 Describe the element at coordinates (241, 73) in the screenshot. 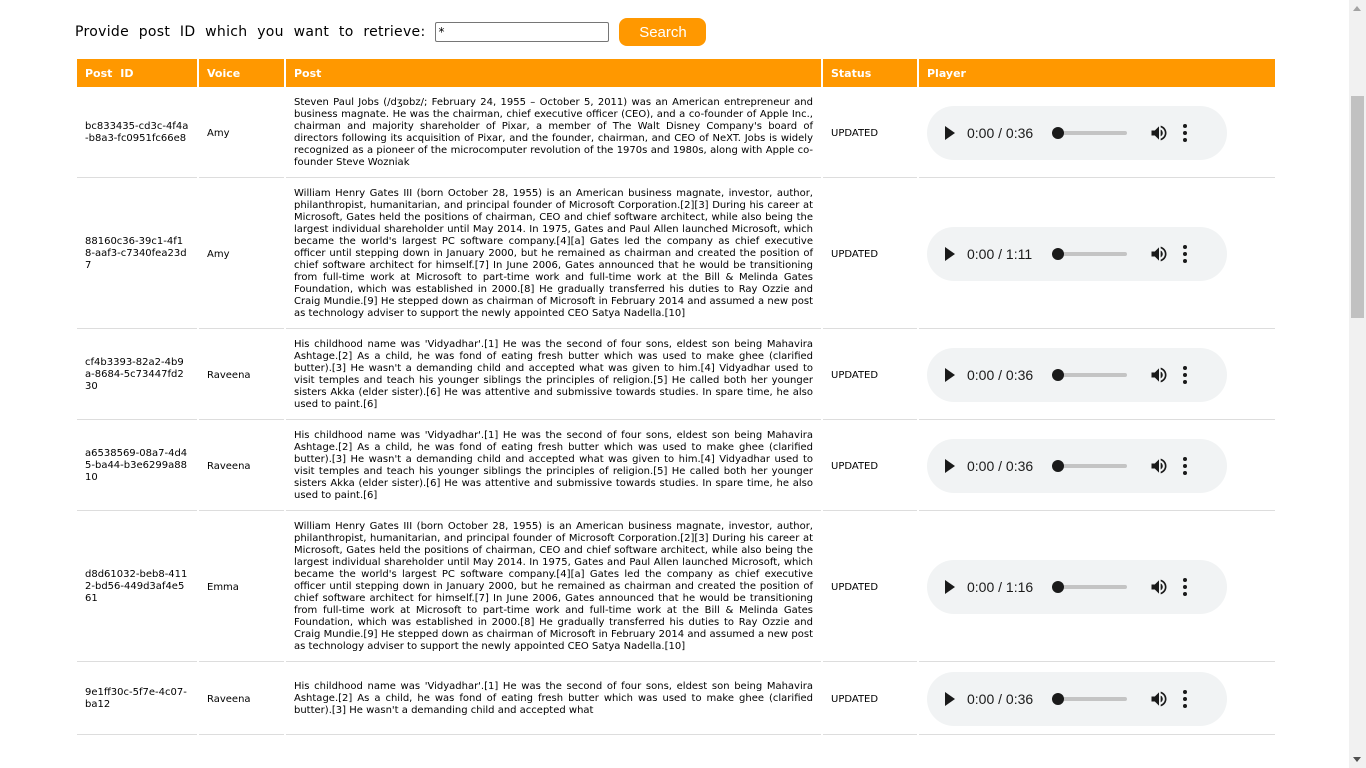

I see `header-voice: Voice` at that location.